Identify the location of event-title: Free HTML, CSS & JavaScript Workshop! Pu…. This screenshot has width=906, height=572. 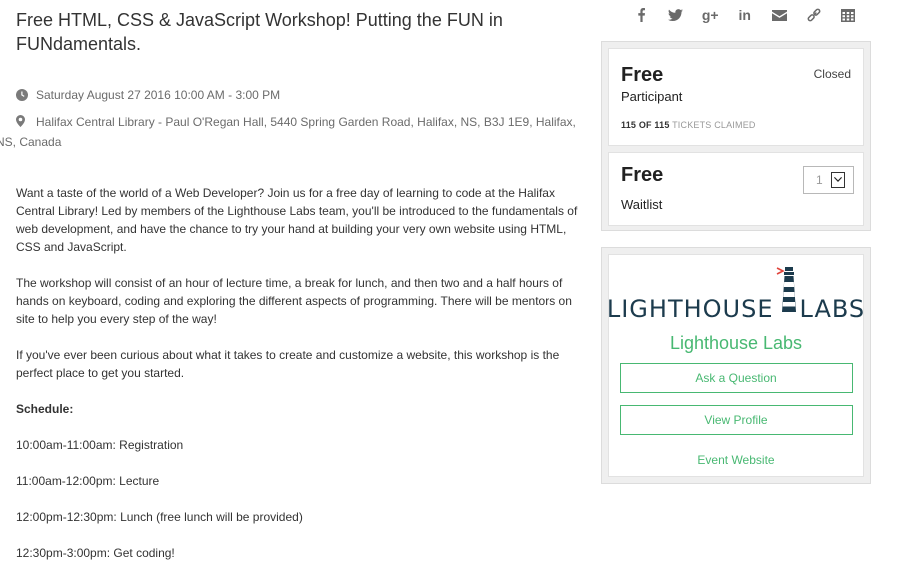
(259, 32).